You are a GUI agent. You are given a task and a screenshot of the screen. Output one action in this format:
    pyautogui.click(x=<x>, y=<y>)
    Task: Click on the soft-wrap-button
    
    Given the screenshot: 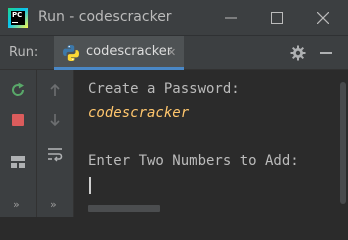 What is the action you would take?
    pyautogui.click(x=55, y=154)
    